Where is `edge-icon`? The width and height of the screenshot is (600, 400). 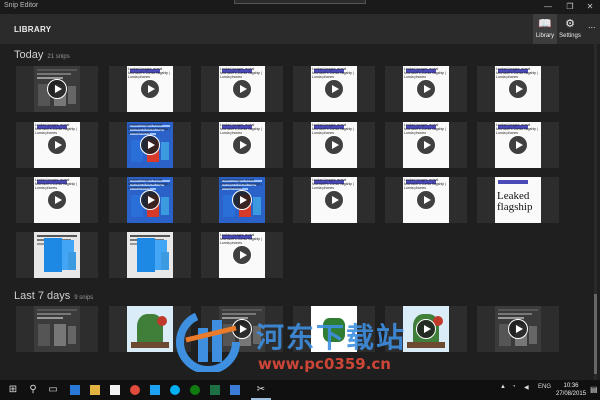
edge-icon is located at coordinates (75, 390).